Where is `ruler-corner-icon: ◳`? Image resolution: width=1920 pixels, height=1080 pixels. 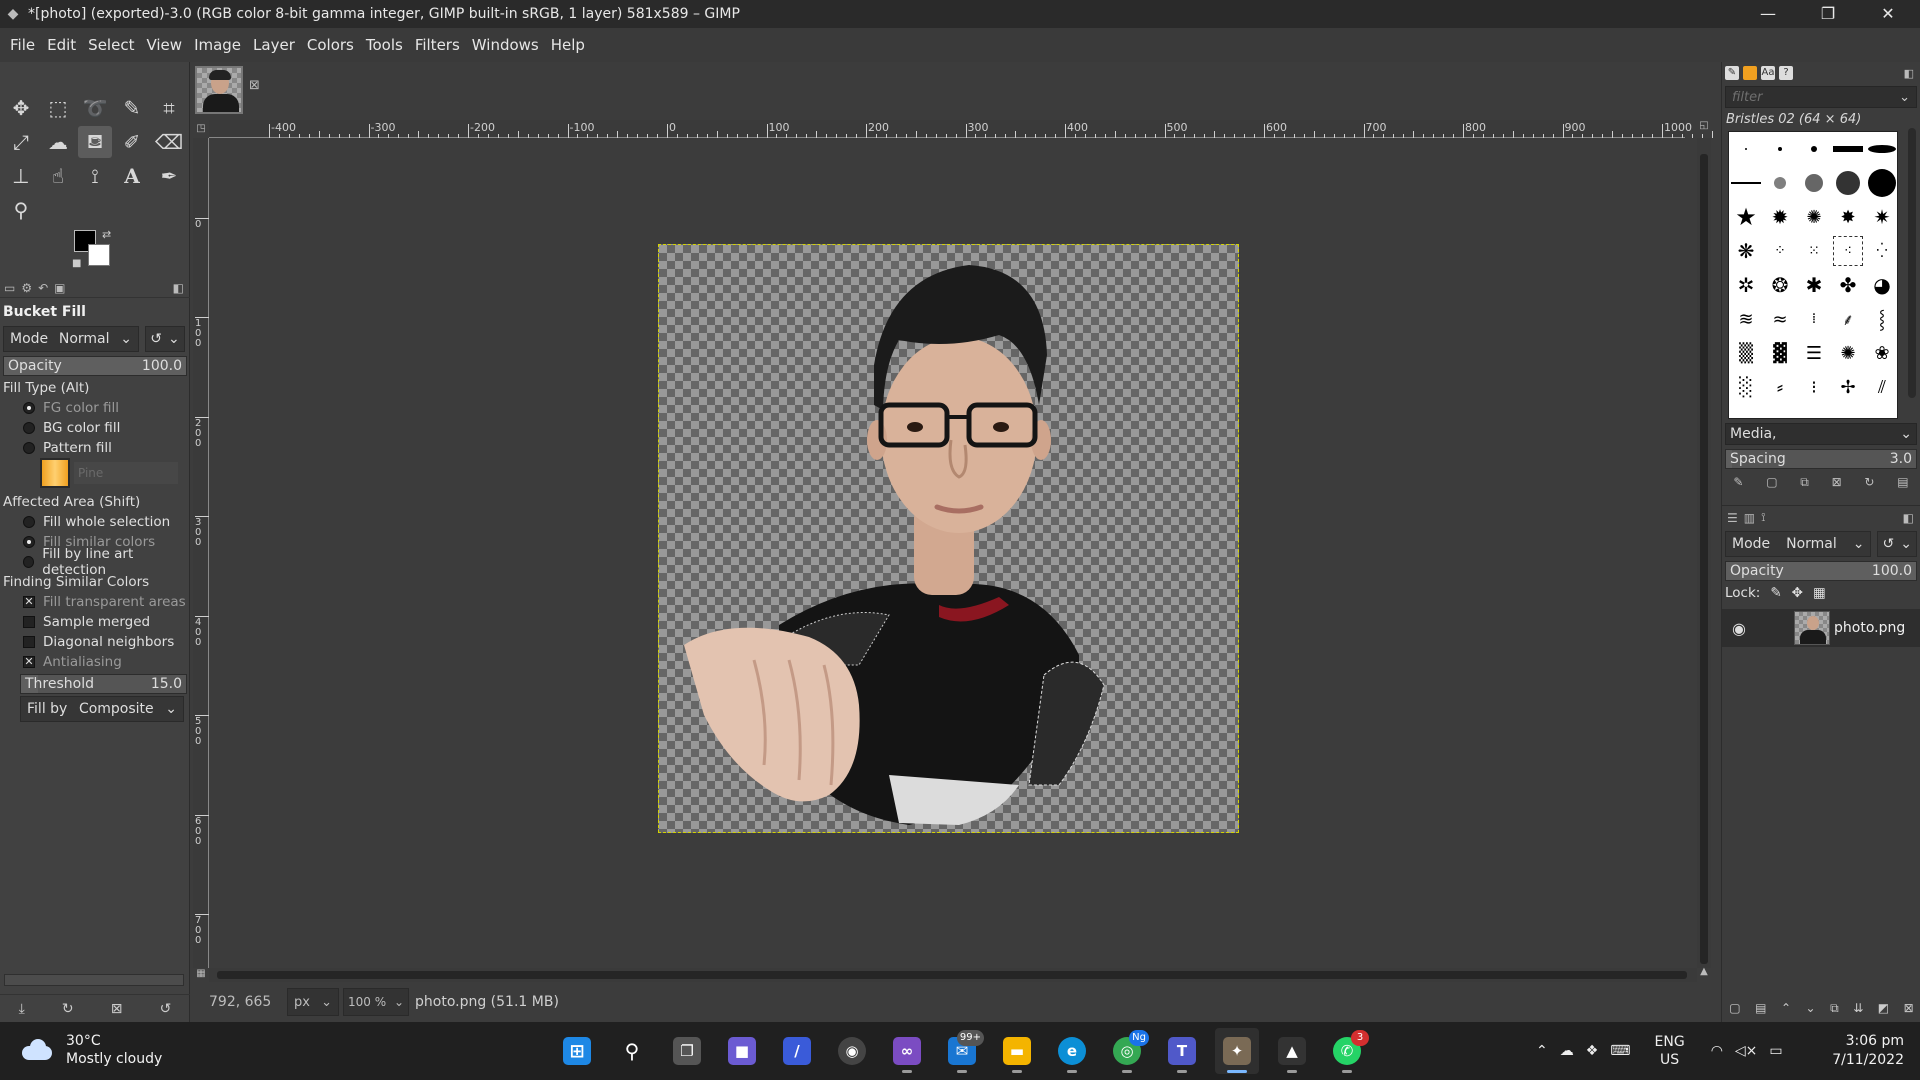
ruler-corner-icon: ◳ is located at coordinates (201, 129).